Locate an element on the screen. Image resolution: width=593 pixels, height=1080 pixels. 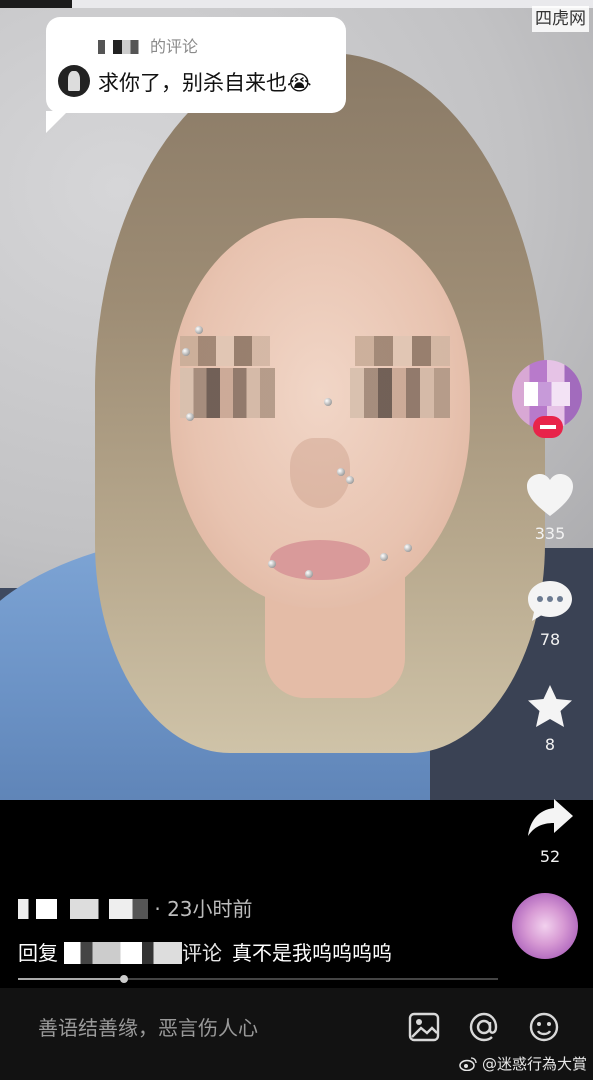
follow-button is located at coordinates (548, 427).